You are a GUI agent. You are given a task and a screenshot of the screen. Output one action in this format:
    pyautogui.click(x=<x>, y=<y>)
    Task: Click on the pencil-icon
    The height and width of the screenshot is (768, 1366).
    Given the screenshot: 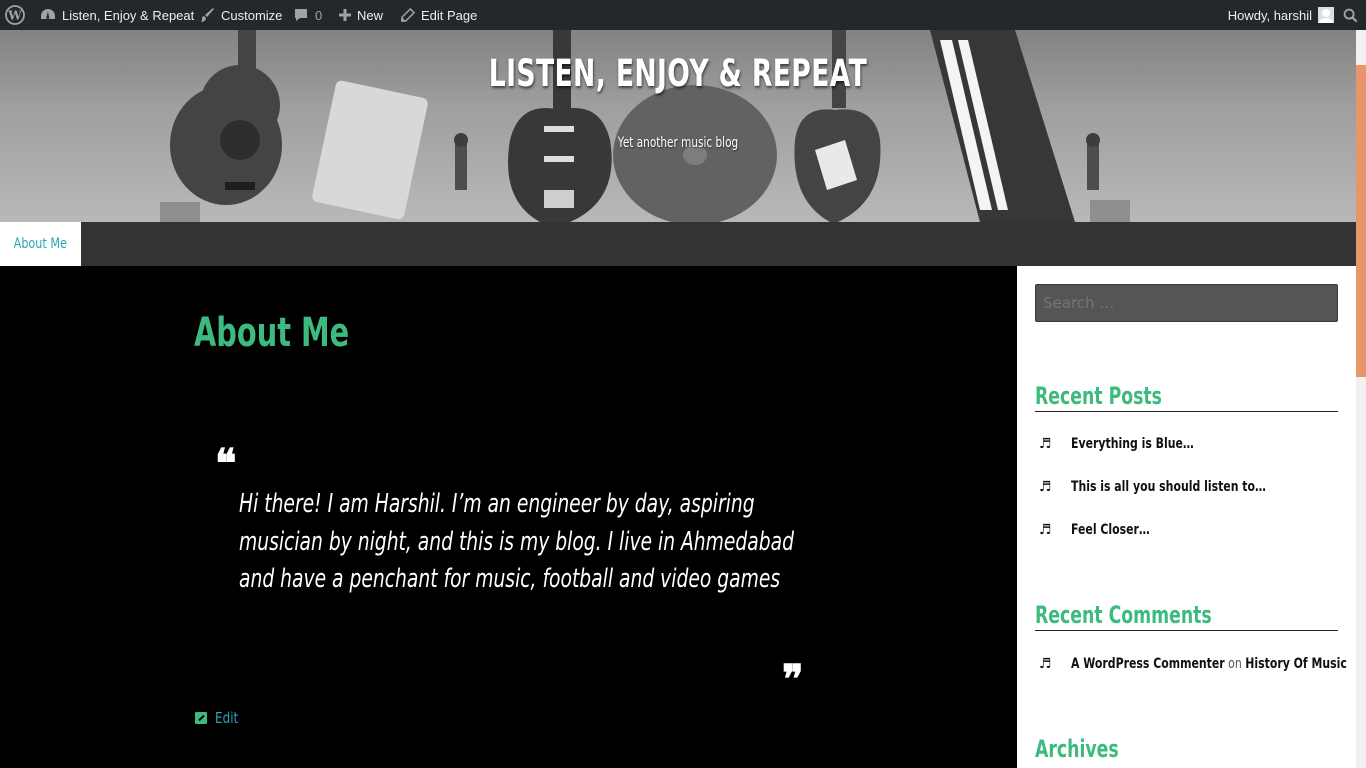 What is the action you would take?
    pyautogui.click(x=408, y=14)
    